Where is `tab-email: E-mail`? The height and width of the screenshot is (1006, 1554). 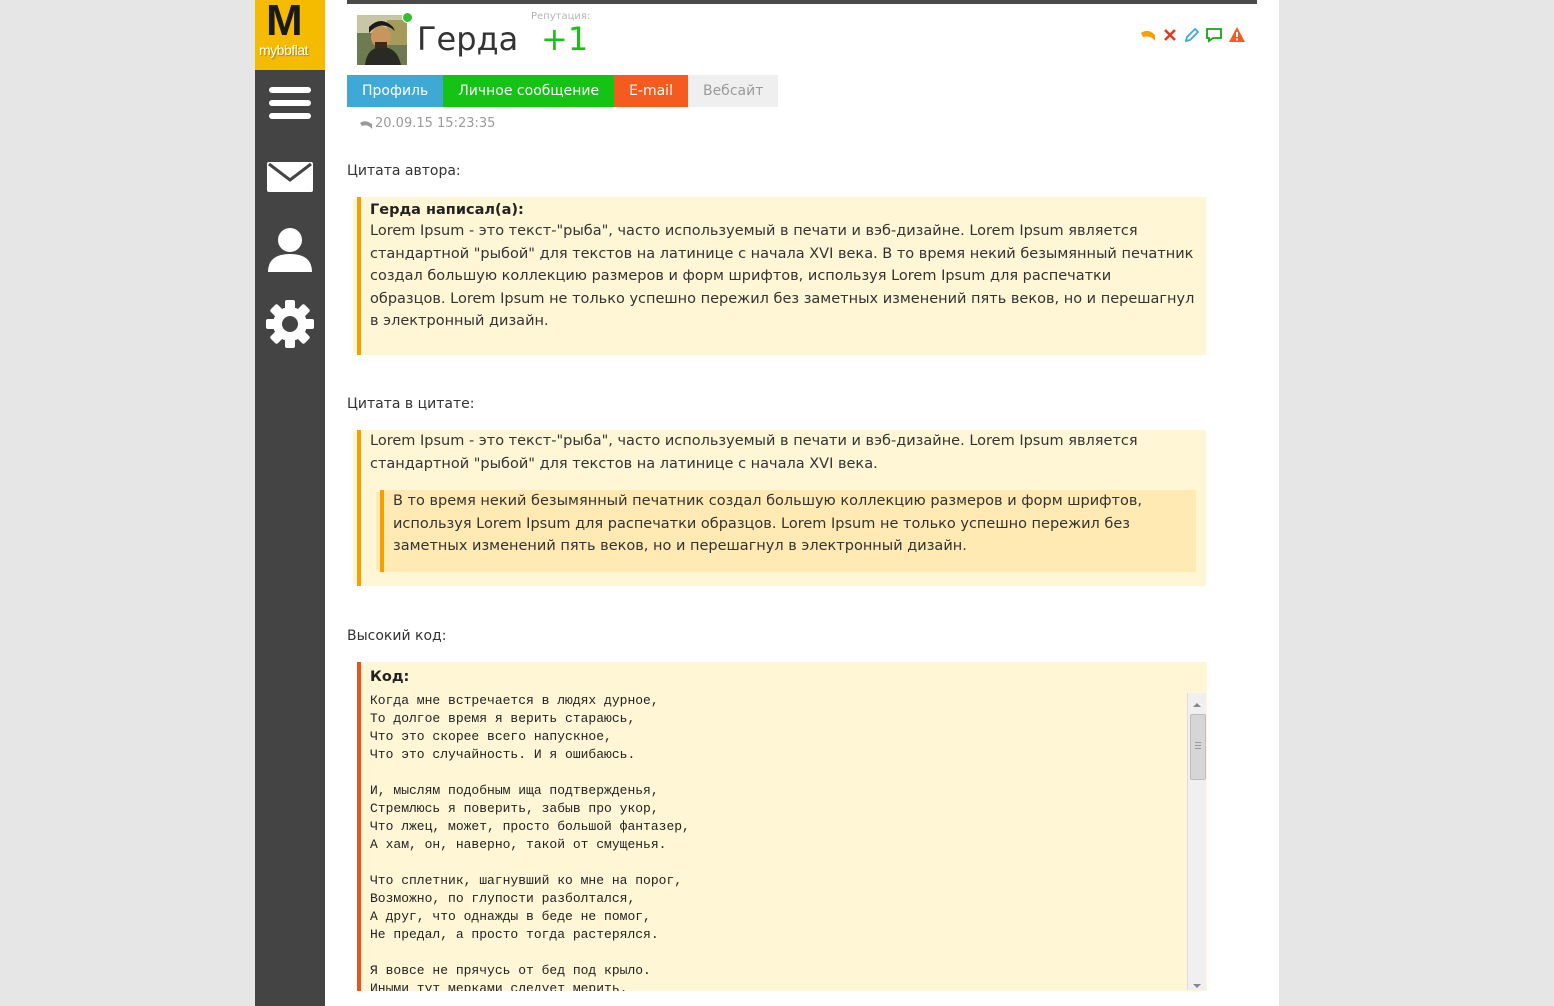 tab-email: E-mail is located at coordinates (651, 91).